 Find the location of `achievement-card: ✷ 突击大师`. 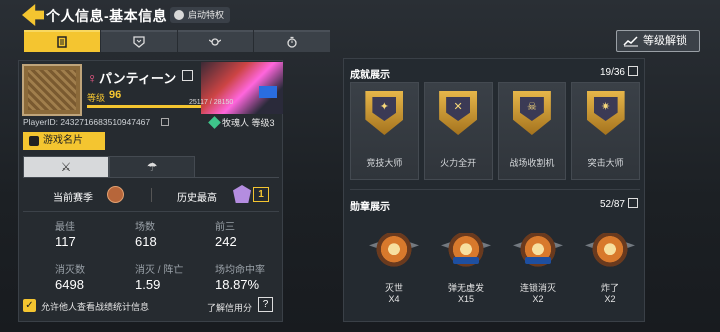

achievement-card: ✷ 突击大师 is located at coordinates (605, 131).